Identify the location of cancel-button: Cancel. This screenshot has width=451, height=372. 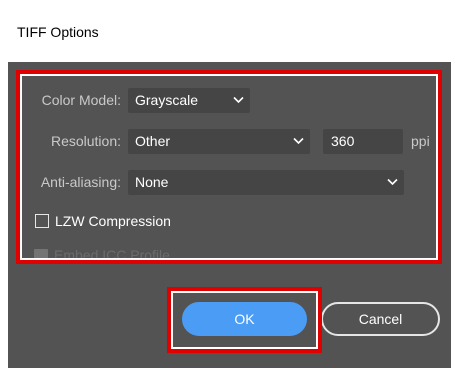
(380, 319).